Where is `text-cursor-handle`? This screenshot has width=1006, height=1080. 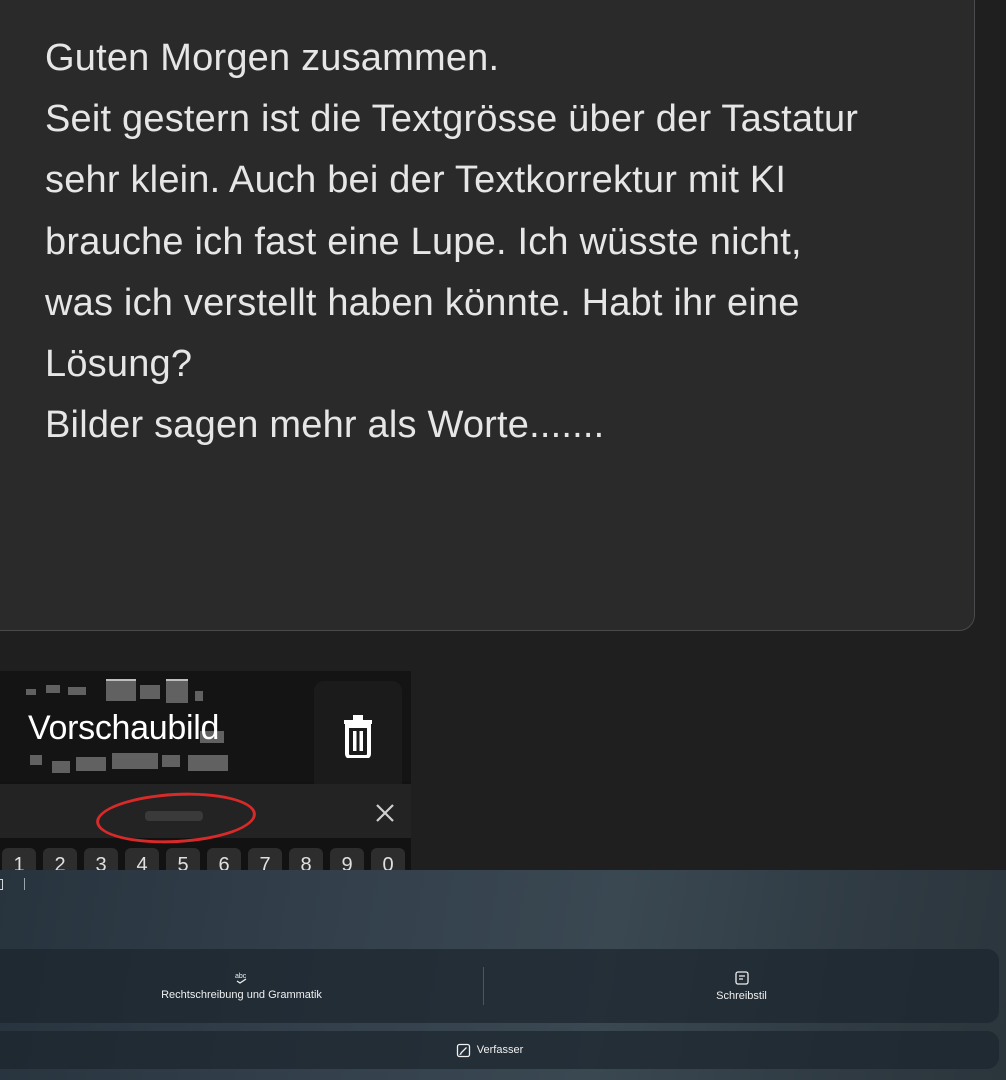 text-cursor-handle is located at coordinates (1, 884).